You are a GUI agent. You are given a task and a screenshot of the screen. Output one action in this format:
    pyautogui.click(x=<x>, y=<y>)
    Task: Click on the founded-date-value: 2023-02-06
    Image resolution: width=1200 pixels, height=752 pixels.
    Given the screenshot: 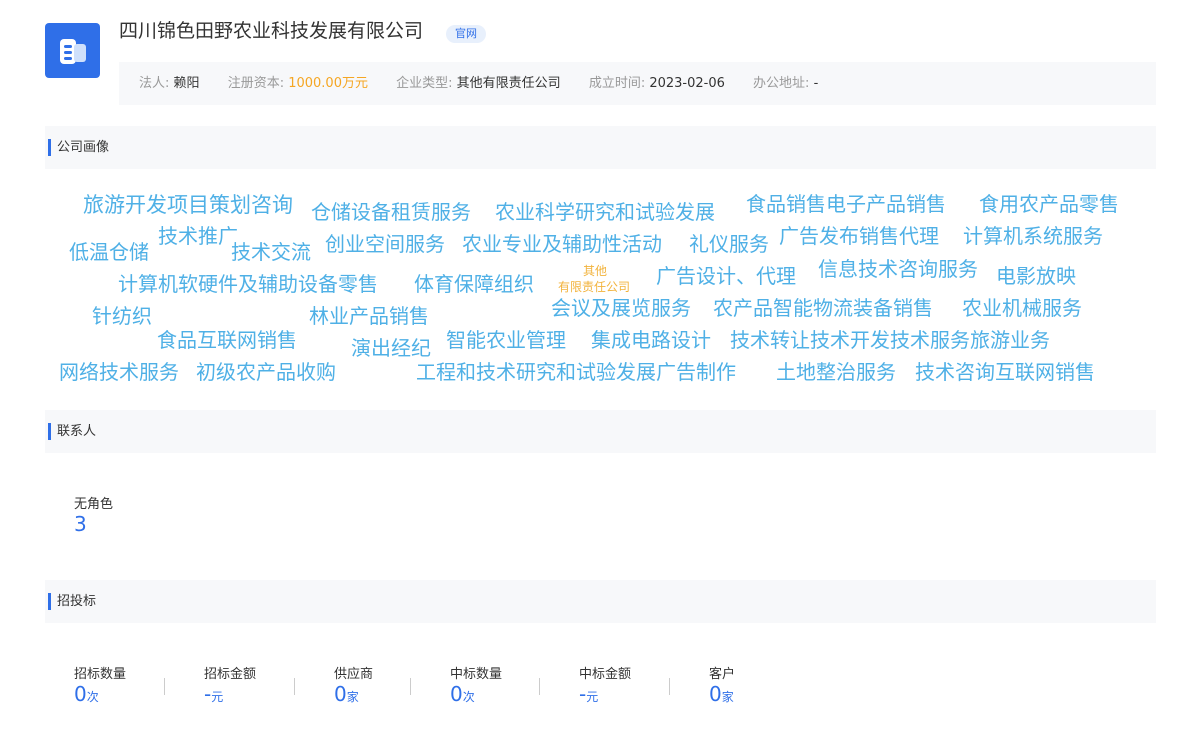 What is the action you would take?
    pyautogui.click(x=687, y=83)
    